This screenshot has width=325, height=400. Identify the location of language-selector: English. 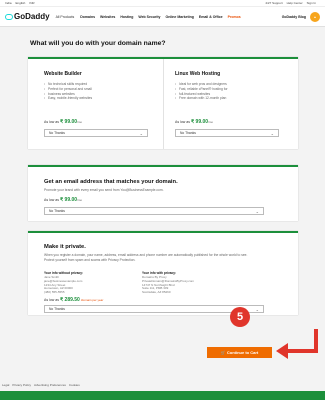
(21, 3).